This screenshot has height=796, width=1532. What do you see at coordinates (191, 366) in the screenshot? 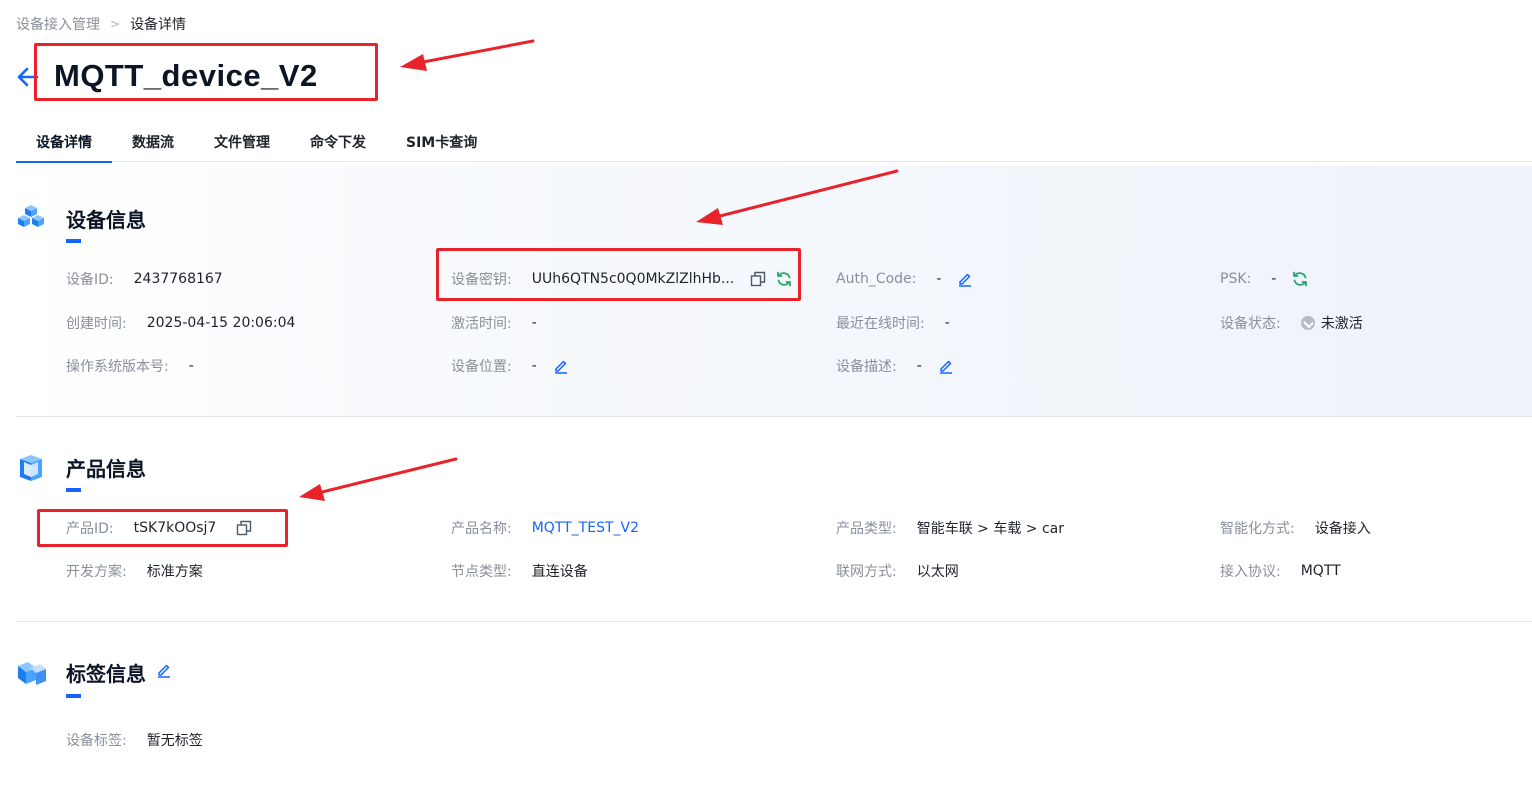
I see `os-version-value: -` at bounding box center [191, 366].